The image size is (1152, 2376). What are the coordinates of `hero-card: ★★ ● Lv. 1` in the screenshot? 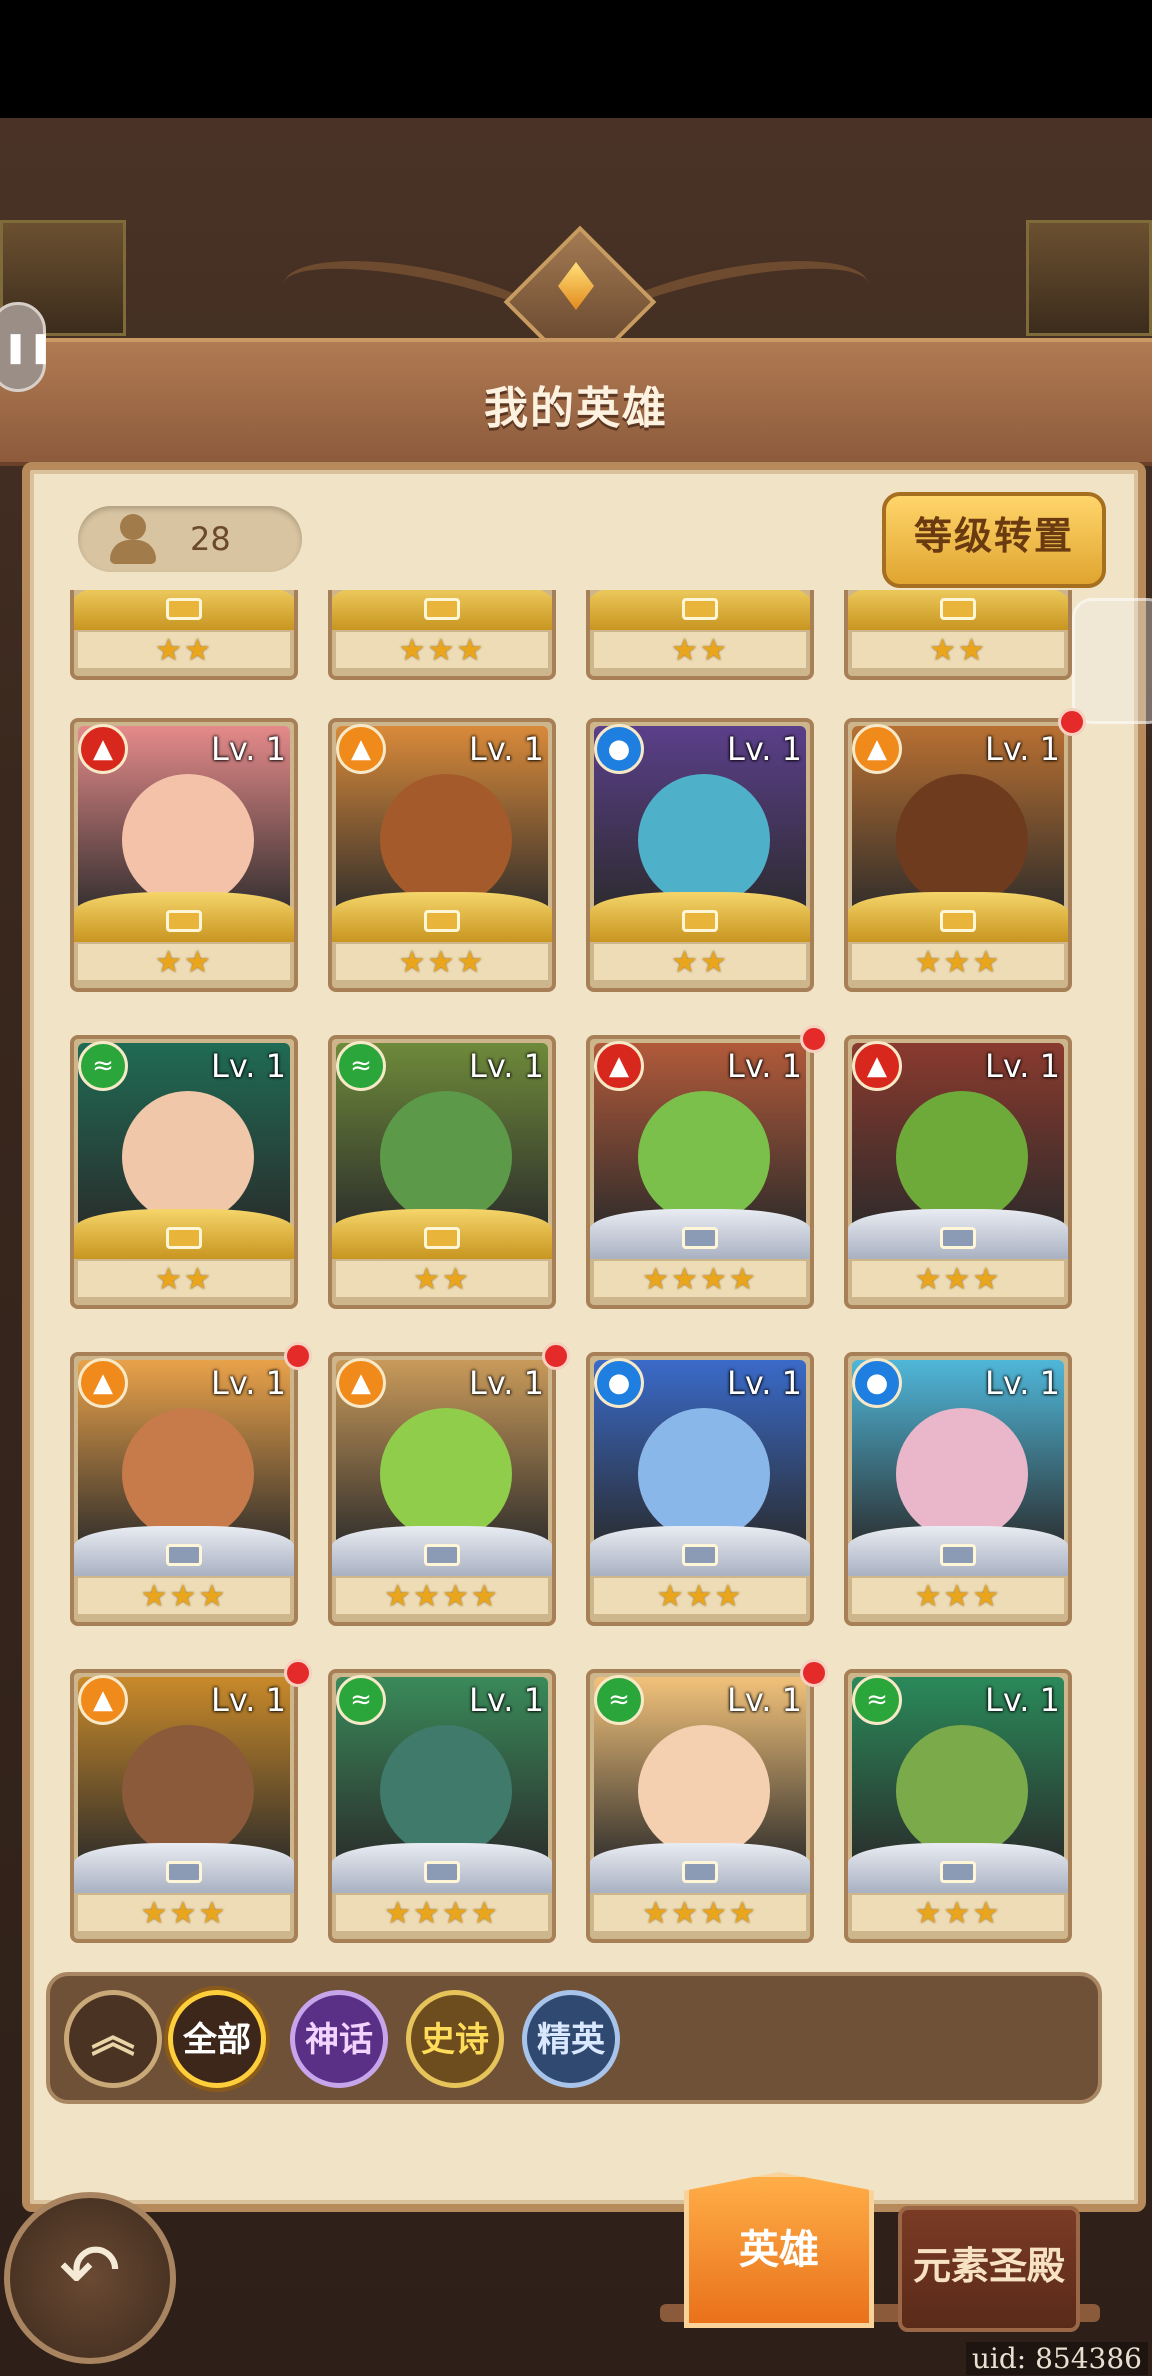 It's located at (700, 855).